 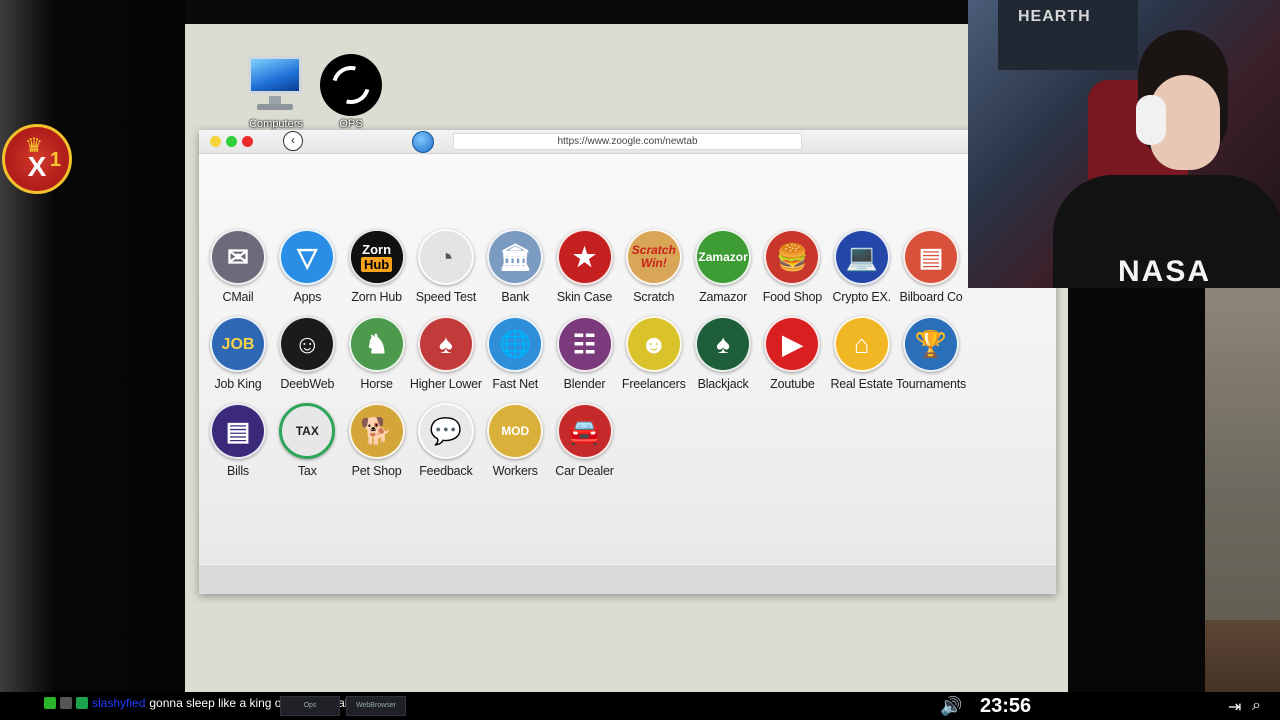 What do you see at coordinates (376, 344) in the screenshot?
I see `horse-icon: ♞` at bounding box center [376, 344].